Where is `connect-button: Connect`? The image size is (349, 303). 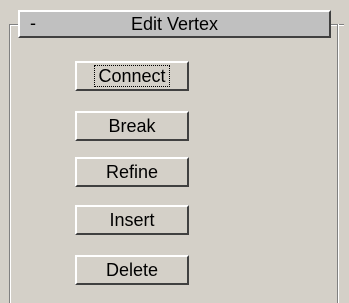 connect-button: Connect is located at coordinates (132, 76).